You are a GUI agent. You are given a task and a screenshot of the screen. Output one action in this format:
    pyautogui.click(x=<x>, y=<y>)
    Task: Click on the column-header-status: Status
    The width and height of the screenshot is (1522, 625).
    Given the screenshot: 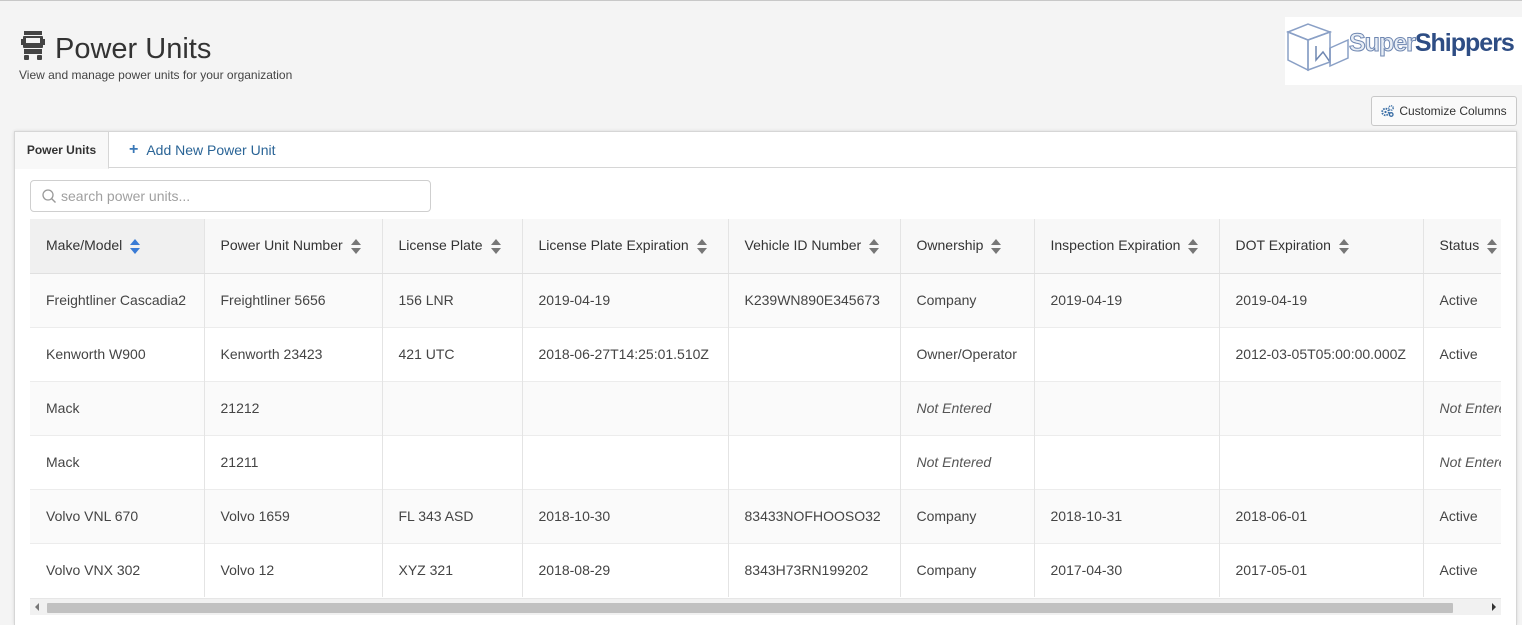 What is the action you would take?
    pyautogui.click(x=1462, y=246)
    